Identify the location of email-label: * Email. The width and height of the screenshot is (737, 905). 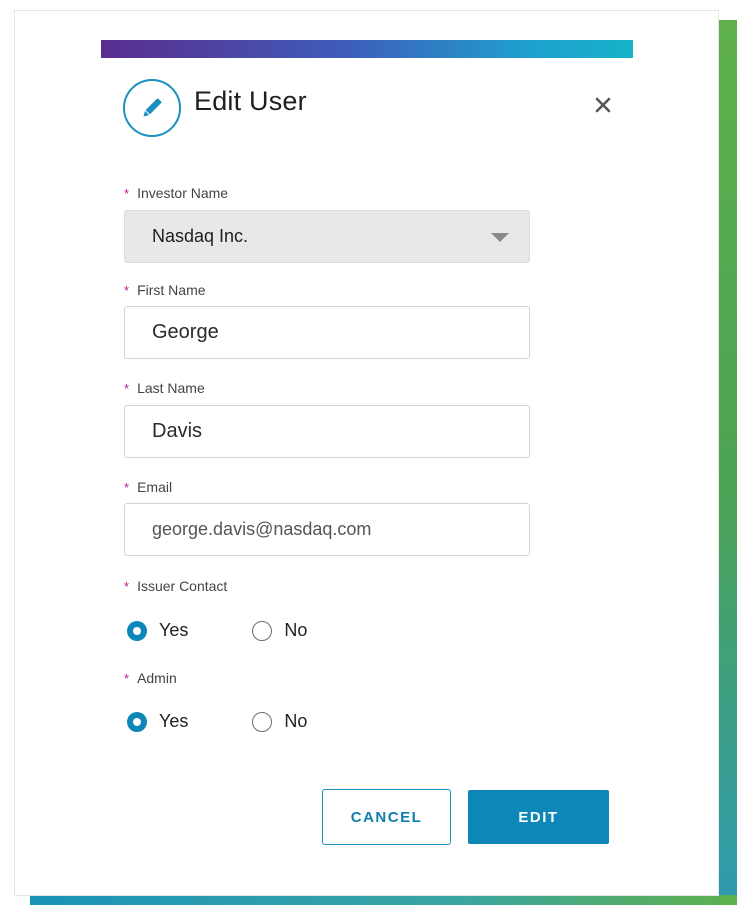
(148, 487).